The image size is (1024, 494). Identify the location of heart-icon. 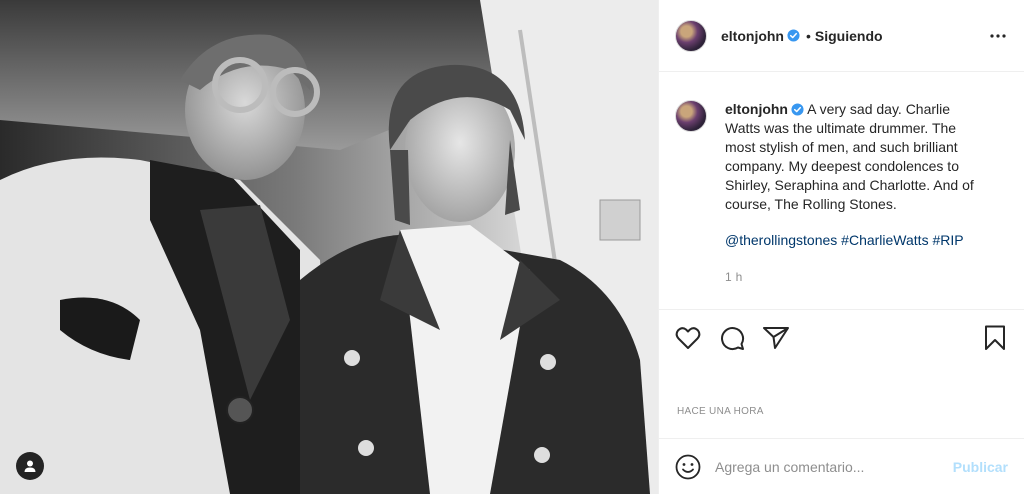
(688, 337).